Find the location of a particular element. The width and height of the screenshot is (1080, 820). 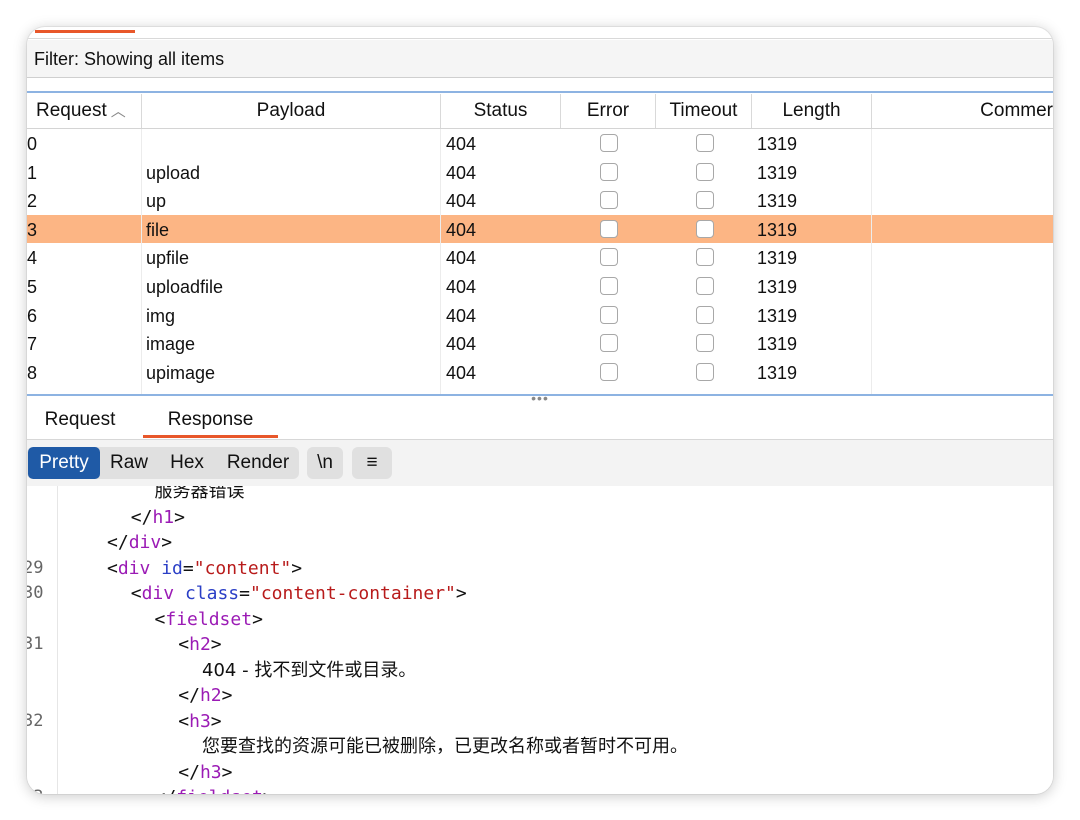

button-label: Render is located at coordinates (258, 462).